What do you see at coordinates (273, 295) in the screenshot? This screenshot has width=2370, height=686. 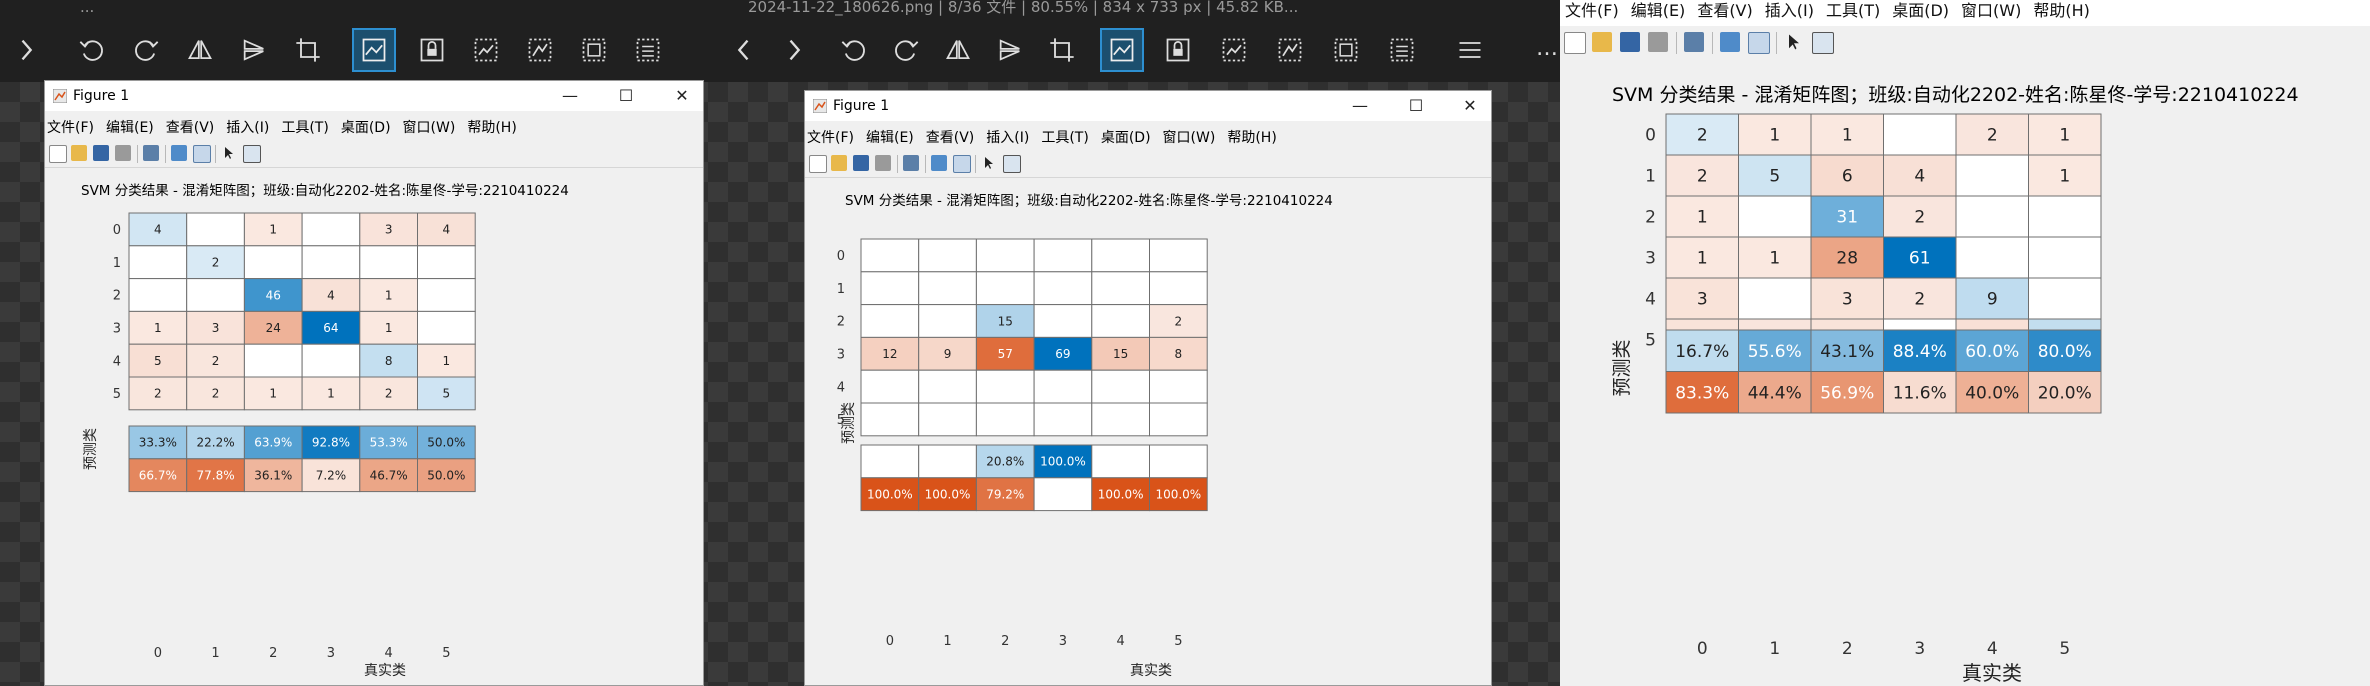 I see `matrix-cell-label-r2-c2: 46` at bounding box center [273, 295].